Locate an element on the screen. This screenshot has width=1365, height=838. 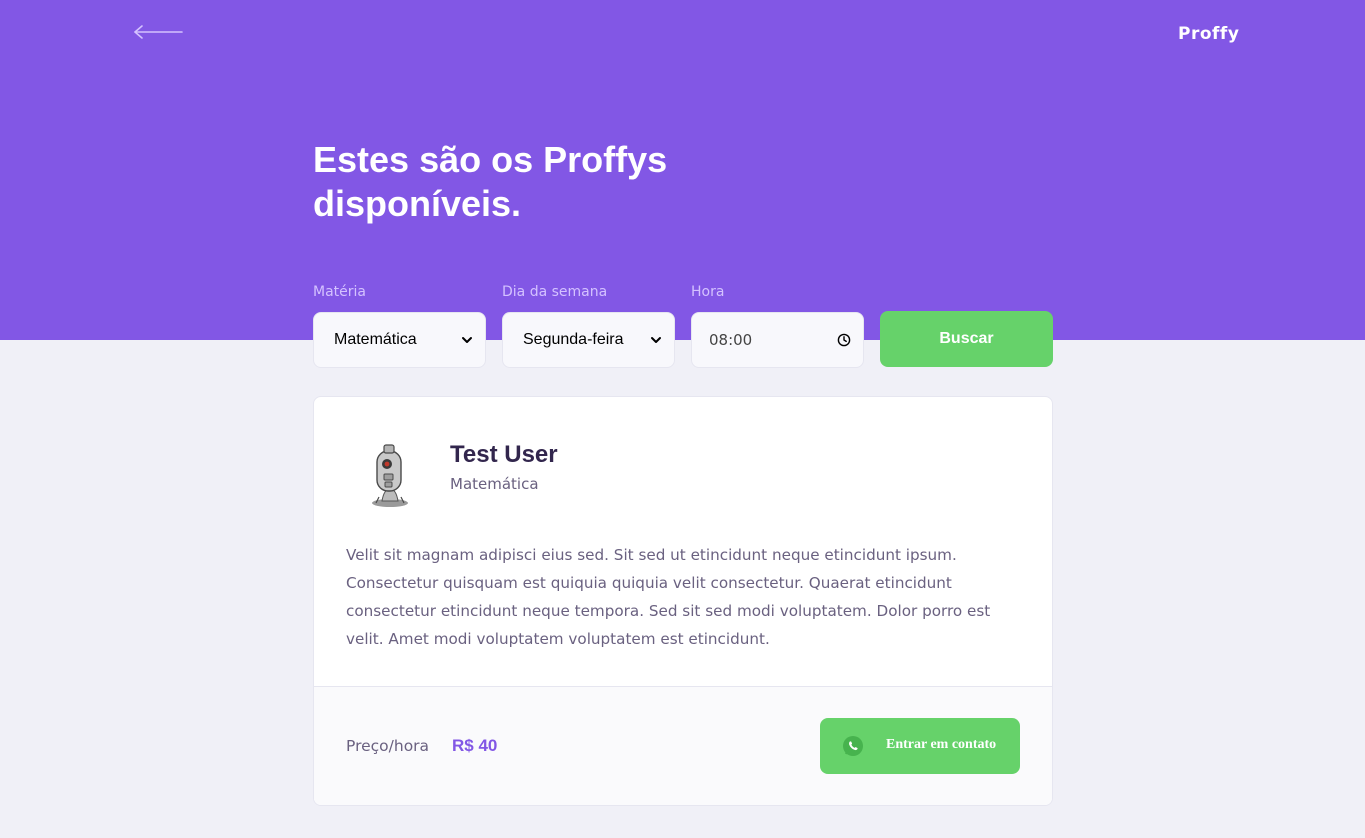
contact-button-label: Entrar em contato is located at coordinates (941, 744).